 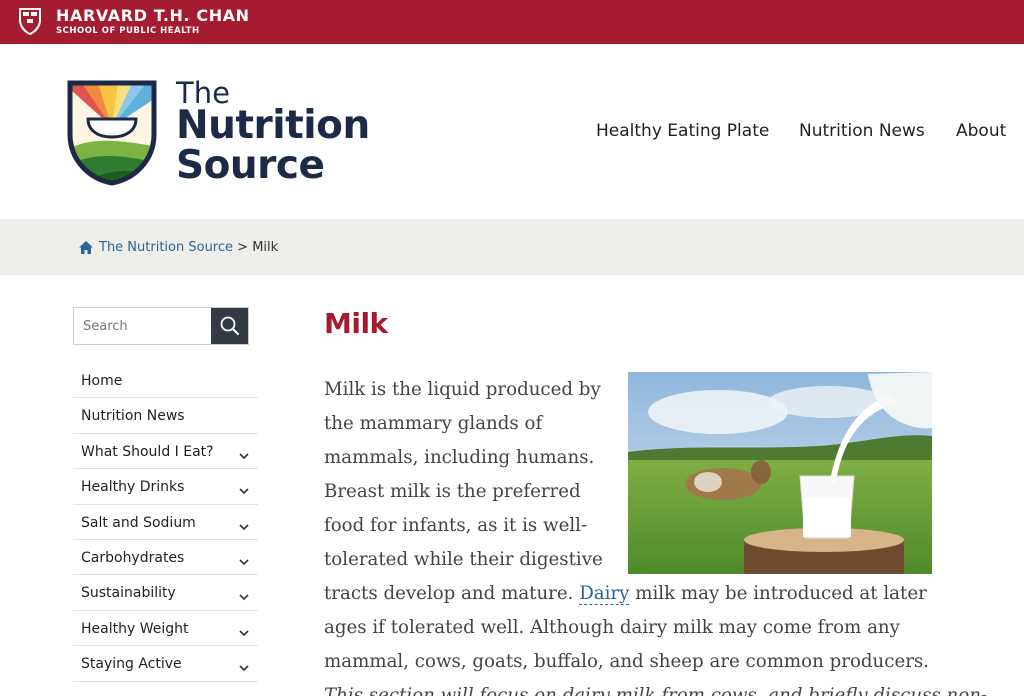 What do you see at coordinates (165, 381) in the screenshot?
I see `sidebar-item-home: Home` at bounding box center [165, 381].